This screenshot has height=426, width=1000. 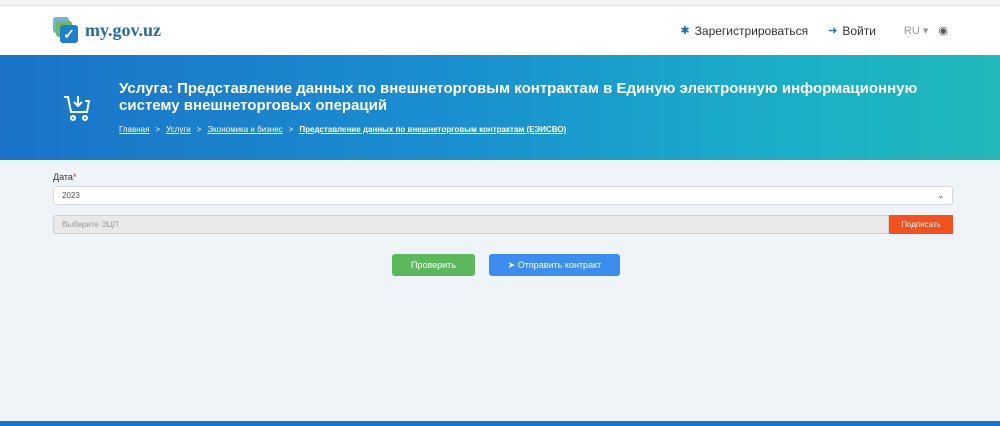 I want to click on breadcrumb-economy: Экономика и бизнес, so click(x=244, y=129).